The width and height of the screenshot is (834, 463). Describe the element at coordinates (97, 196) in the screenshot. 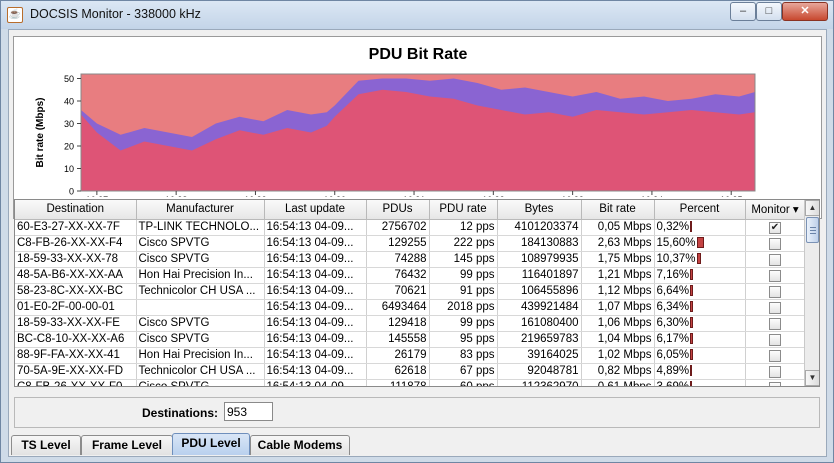

I see `x-tick-label: 16:27` at that location.